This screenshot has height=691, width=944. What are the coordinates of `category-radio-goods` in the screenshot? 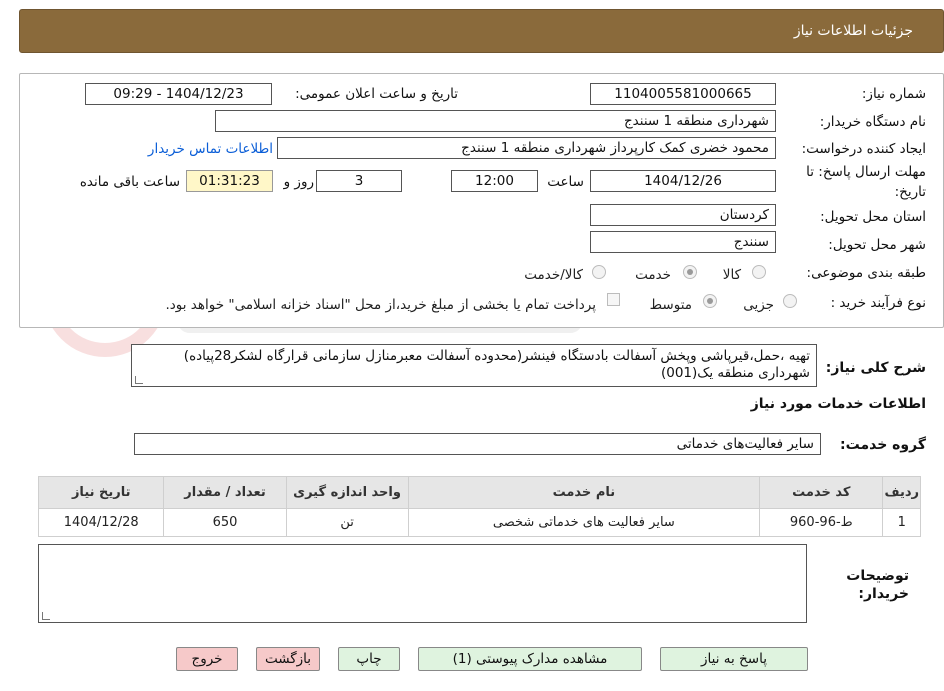 It's located at (759, 272).